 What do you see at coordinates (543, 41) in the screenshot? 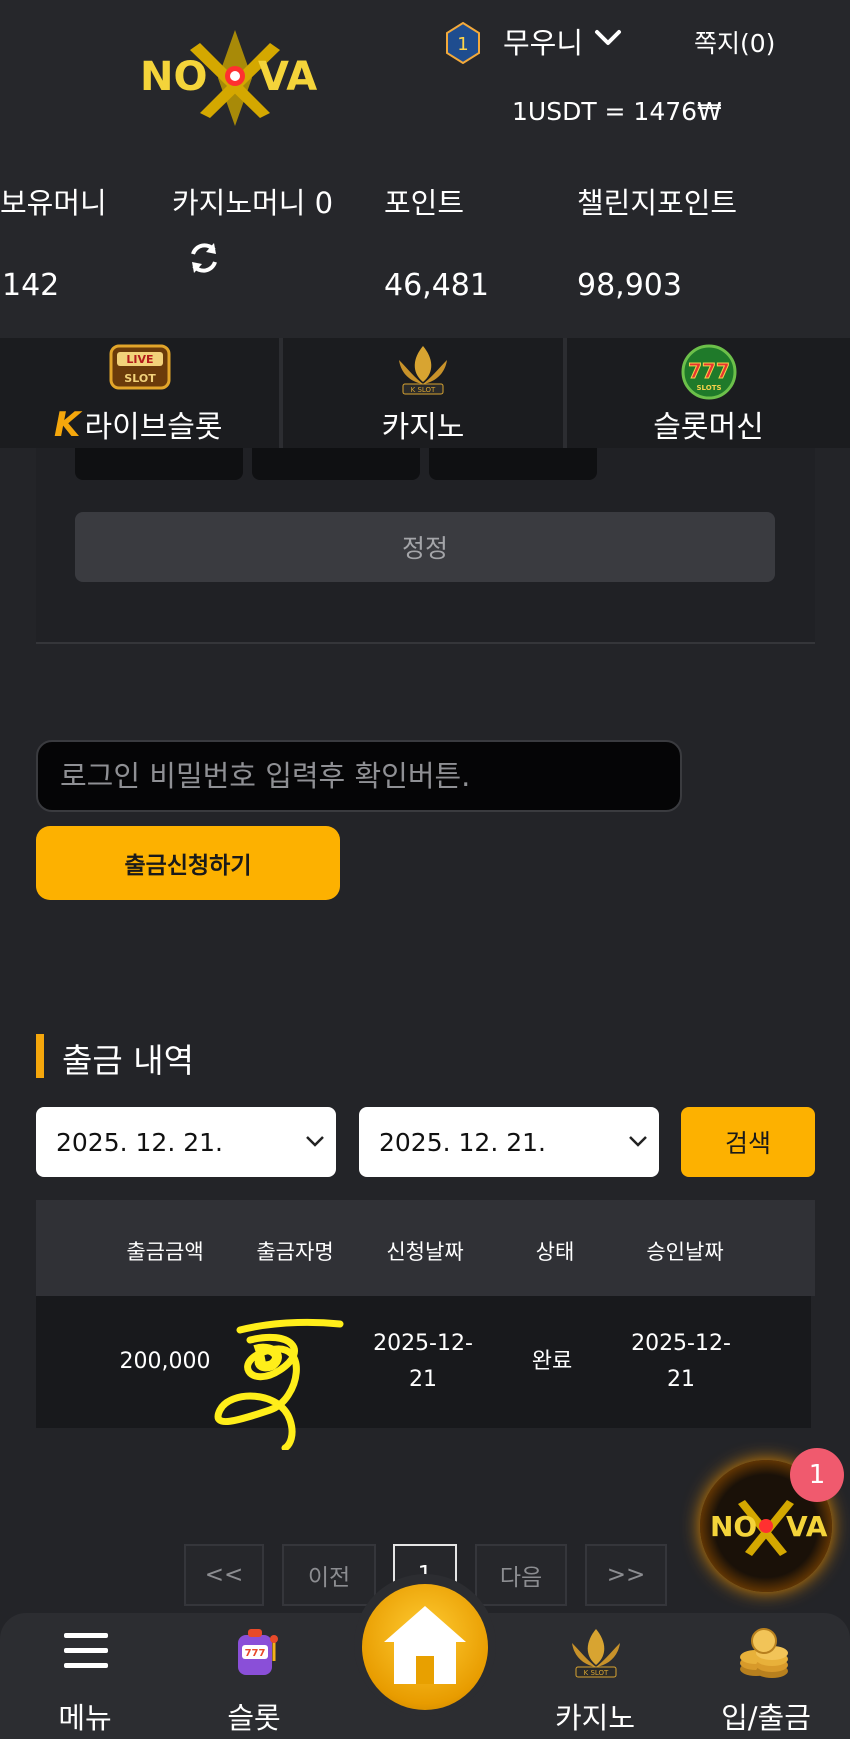
I see `username: 무우니` at bounding box center [543, 41].